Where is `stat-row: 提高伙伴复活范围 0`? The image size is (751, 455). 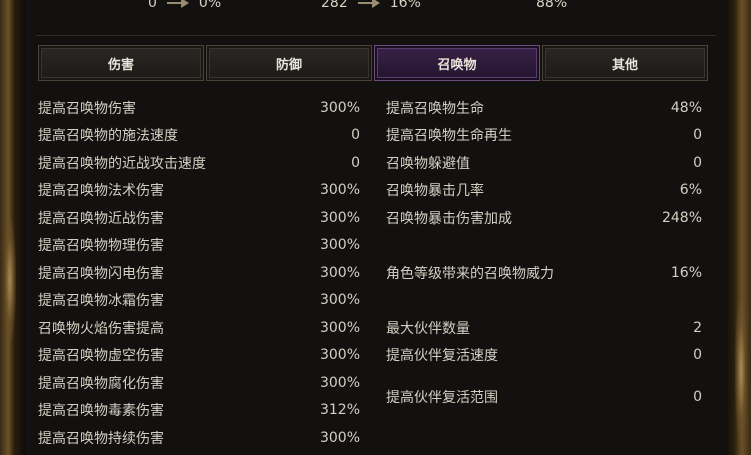 stat-row: 提高伙伴复活范围 0 is located at coordinates (544, 397).